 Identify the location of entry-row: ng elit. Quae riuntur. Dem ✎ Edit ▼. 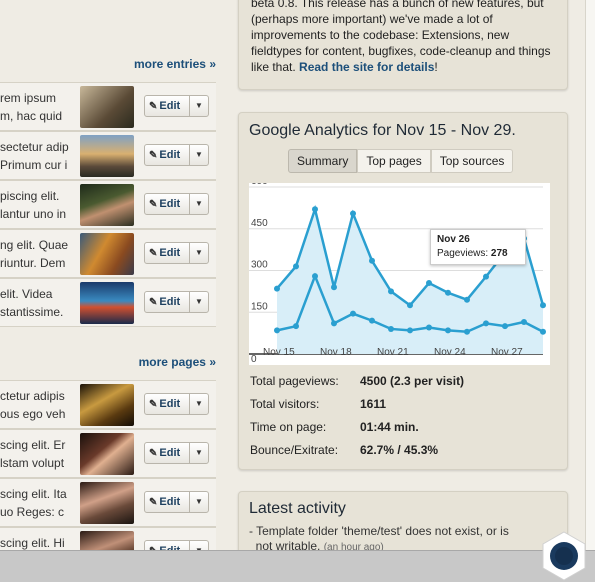
(108, 253).